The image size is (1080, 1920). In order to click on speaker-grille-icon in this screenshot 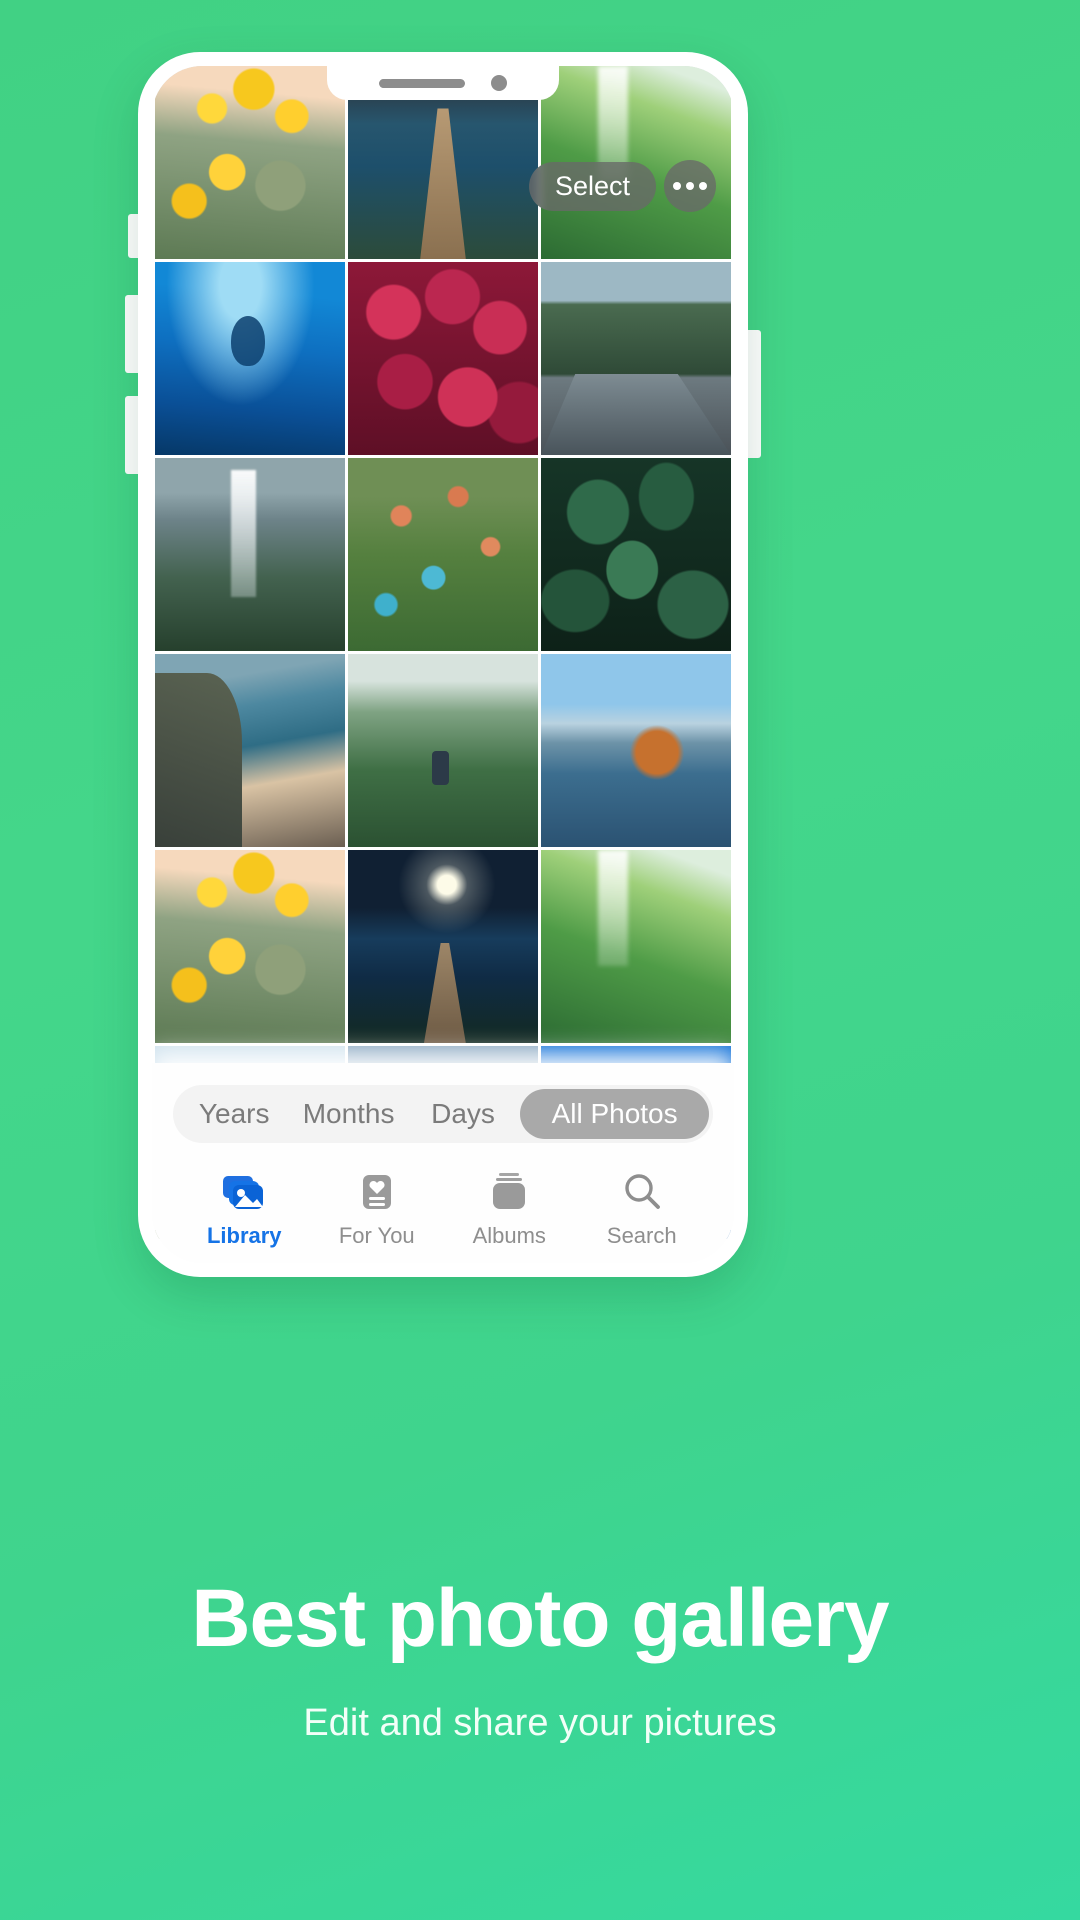, I will do `click(422, 83)`.